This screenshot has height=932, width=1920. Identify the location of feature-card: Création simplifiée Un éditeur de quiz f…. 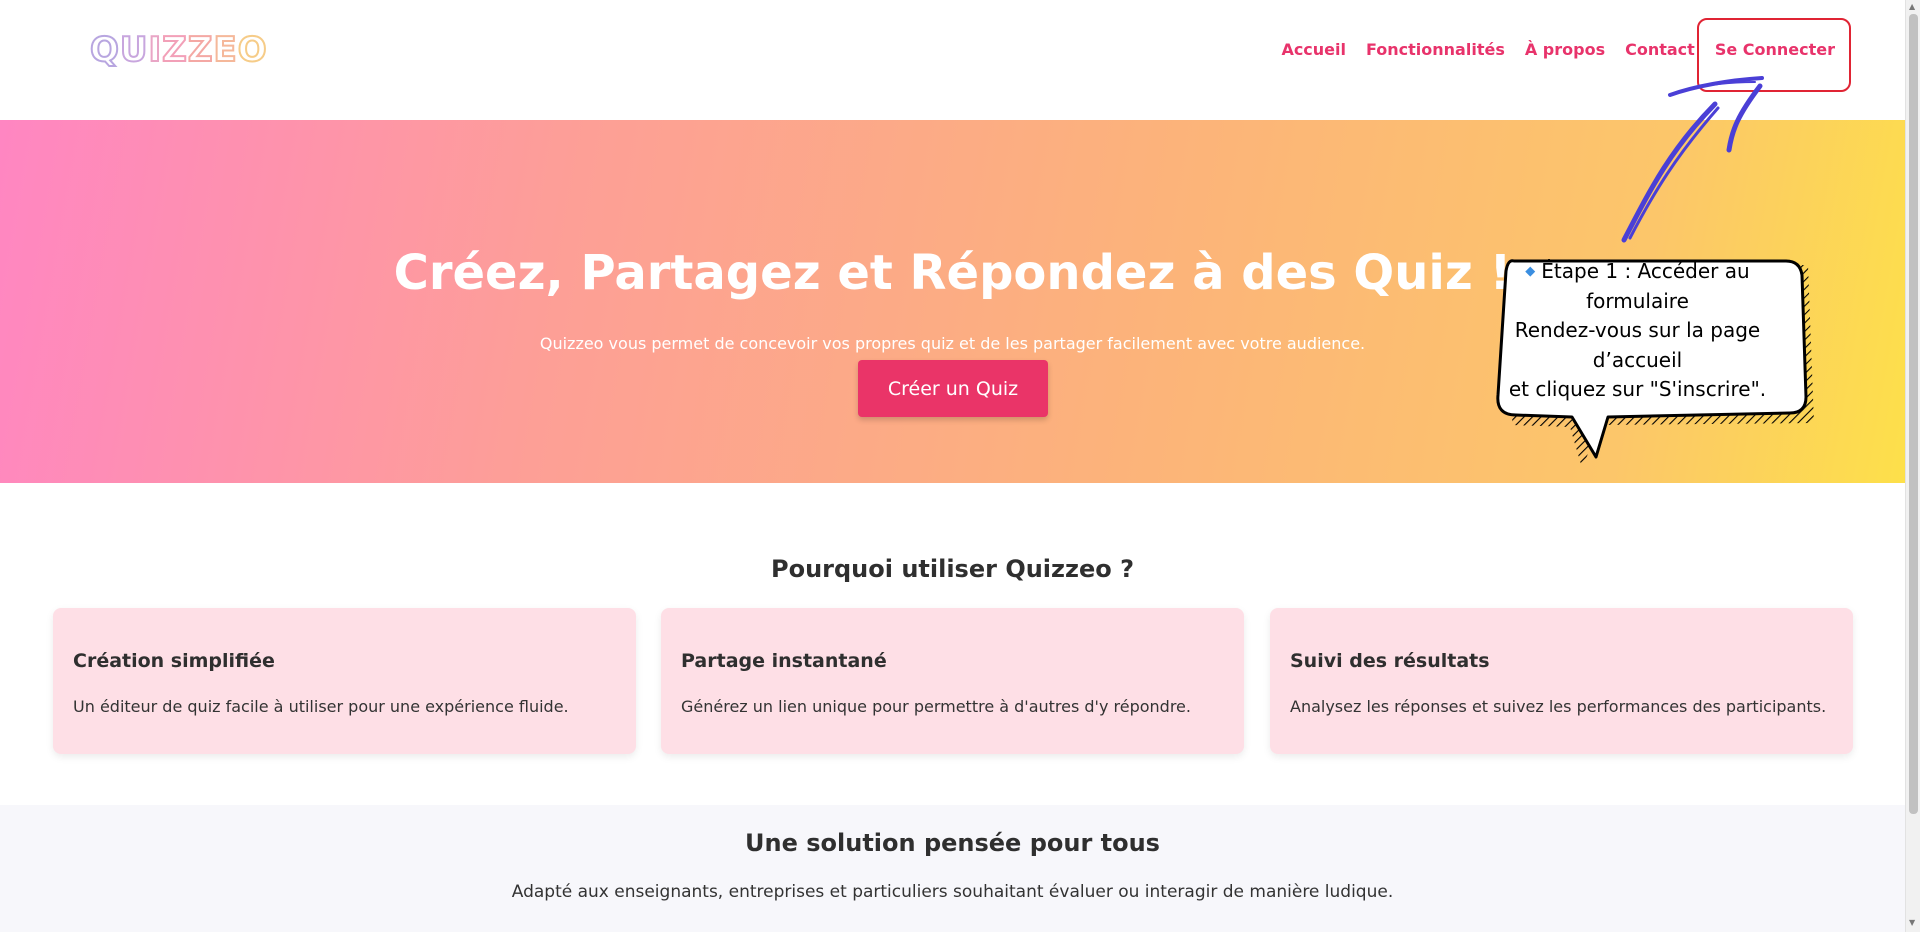
(344, 681).